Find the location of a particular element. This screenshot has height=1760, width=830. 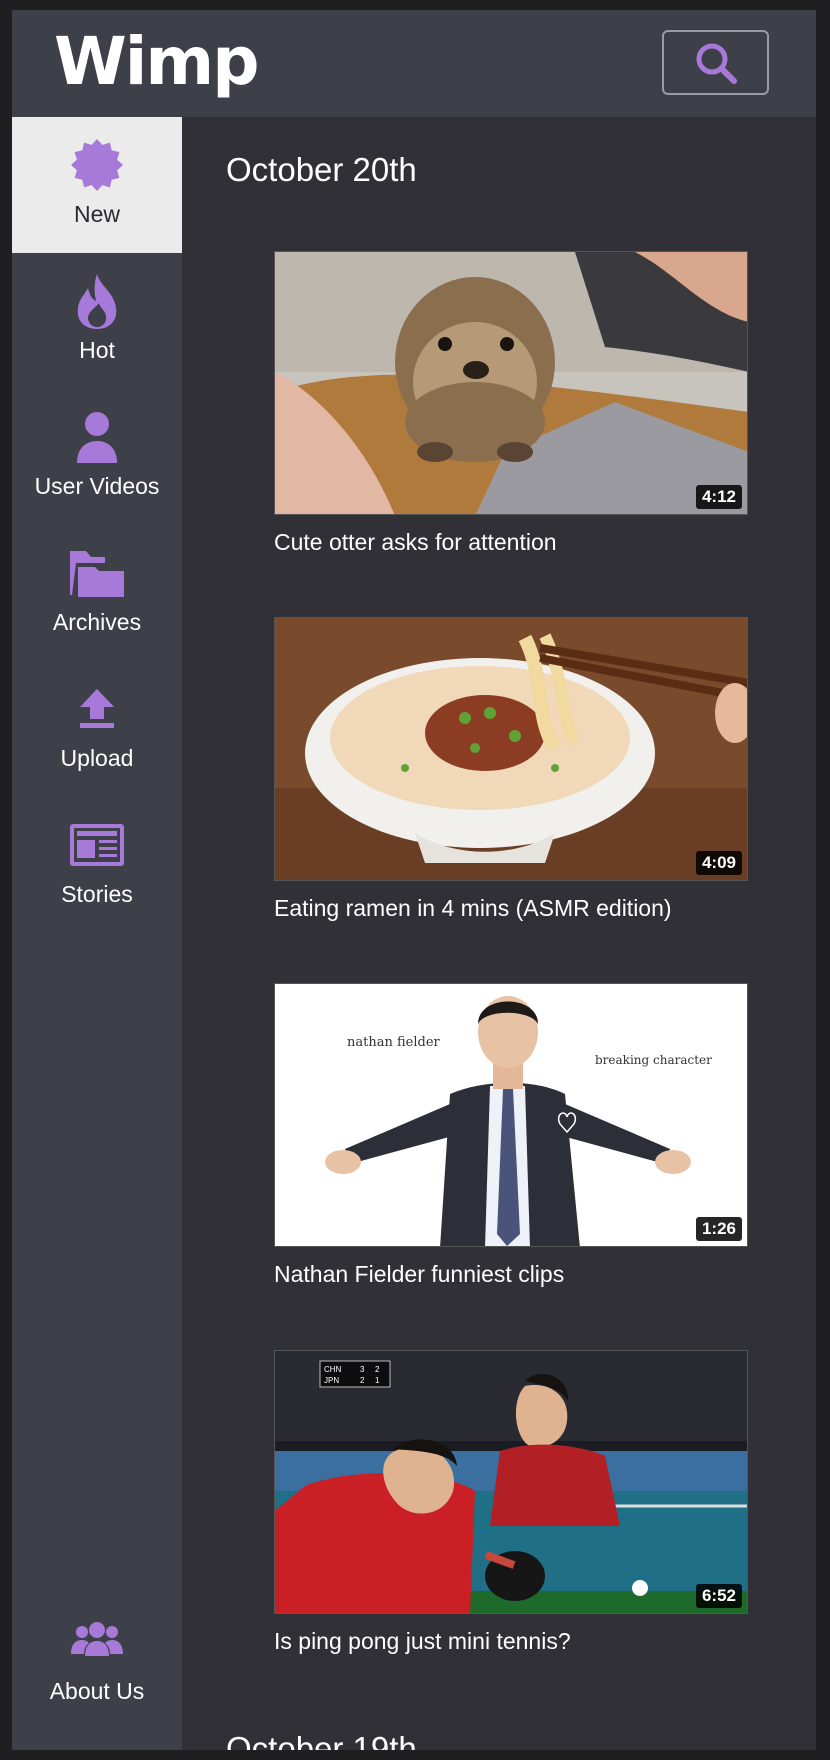

date-heading: October 19th is located at coordinates (321, 1740).